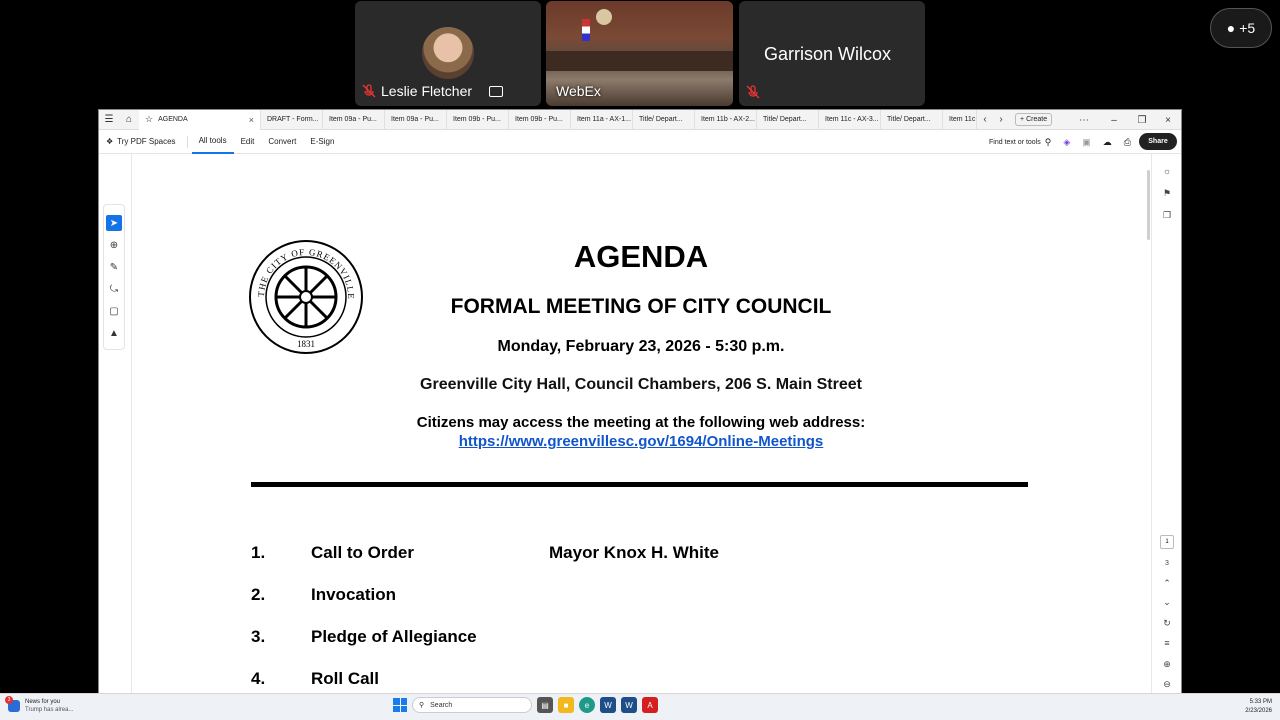 The height and width of the screenshot is (720, 1280). Describe the element at coordinates (1168, 120) in the screenshot. I see `close-window-icon: ×` at that location.